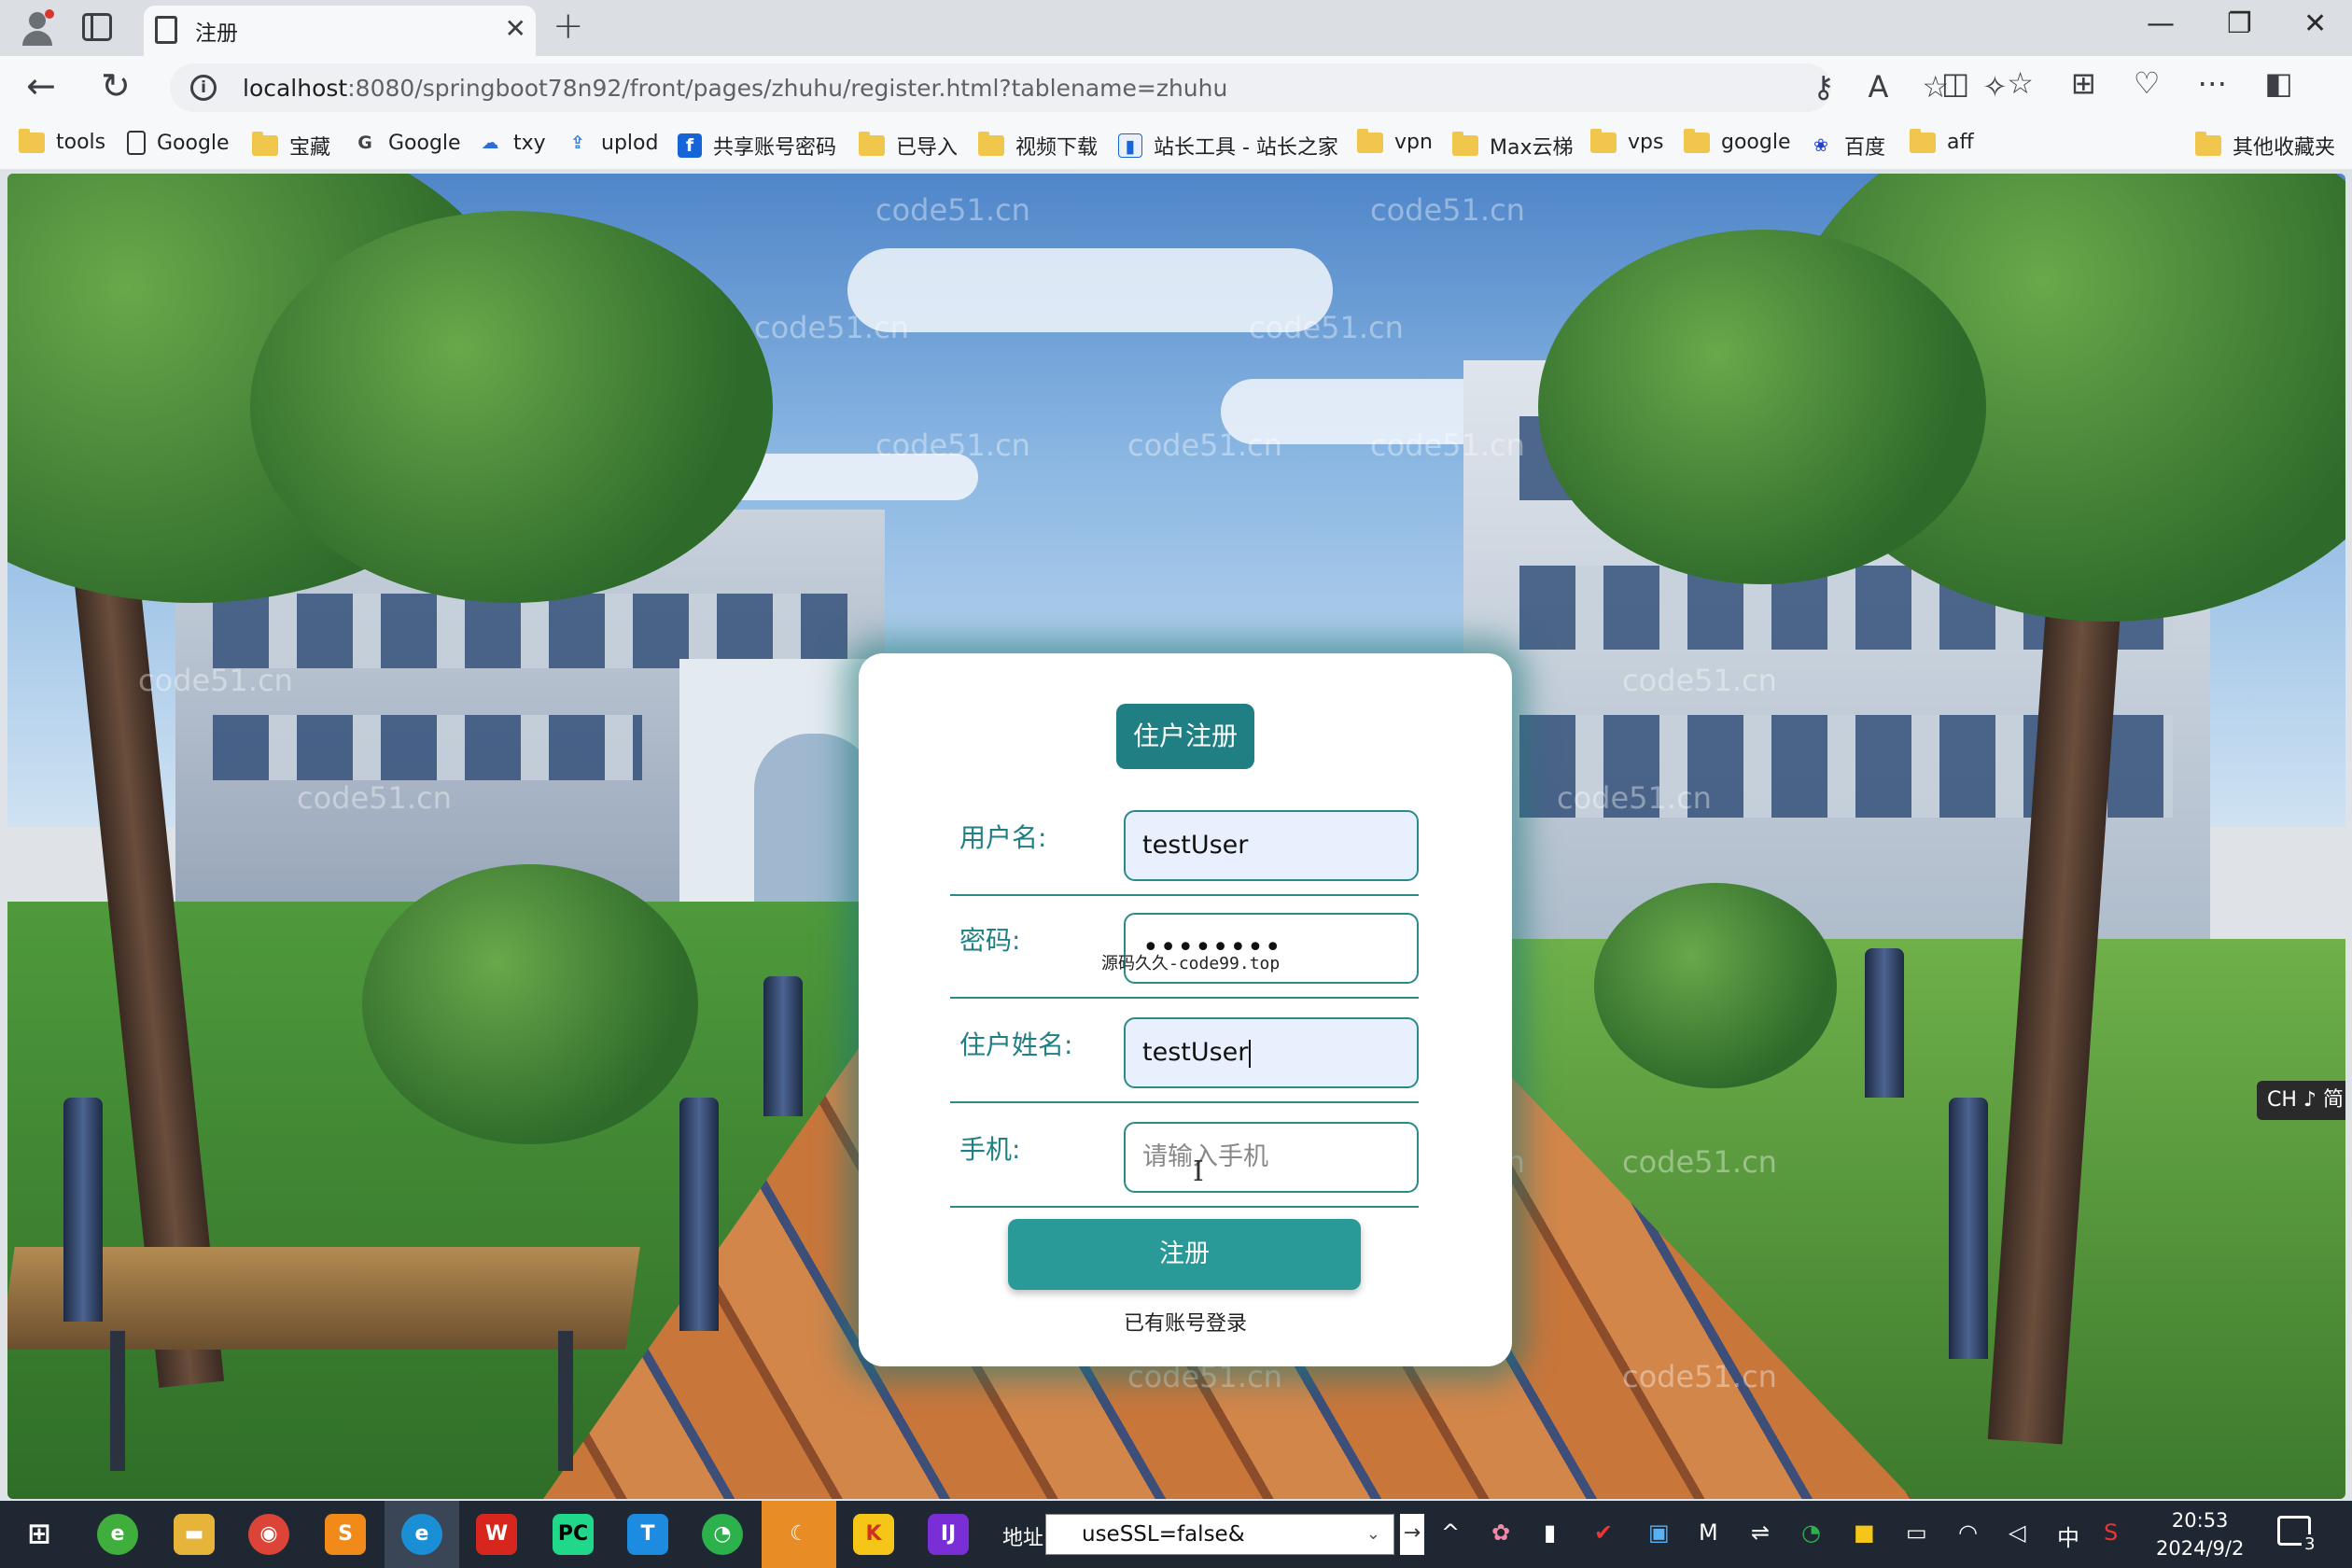 This screenshot has height=1568, width=2352. Describe the element at coordinates (406, 143) in the screenshot. I see `bookmark-google: G Google` at that location.